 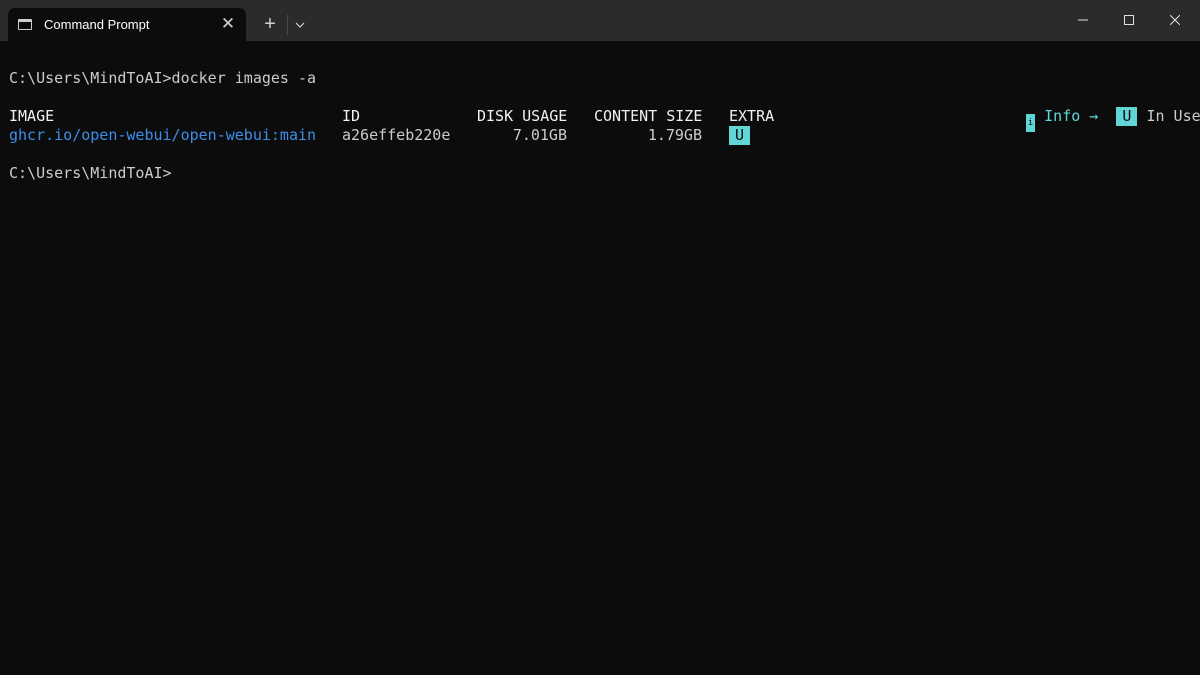 I want to click on header-id: ID, so click(x=351, y=116).